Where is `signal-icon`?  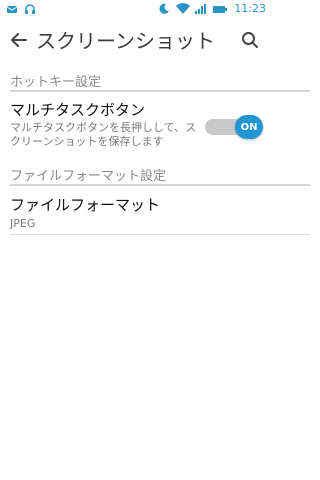
signal-icon is located at coordinates (200, 9).